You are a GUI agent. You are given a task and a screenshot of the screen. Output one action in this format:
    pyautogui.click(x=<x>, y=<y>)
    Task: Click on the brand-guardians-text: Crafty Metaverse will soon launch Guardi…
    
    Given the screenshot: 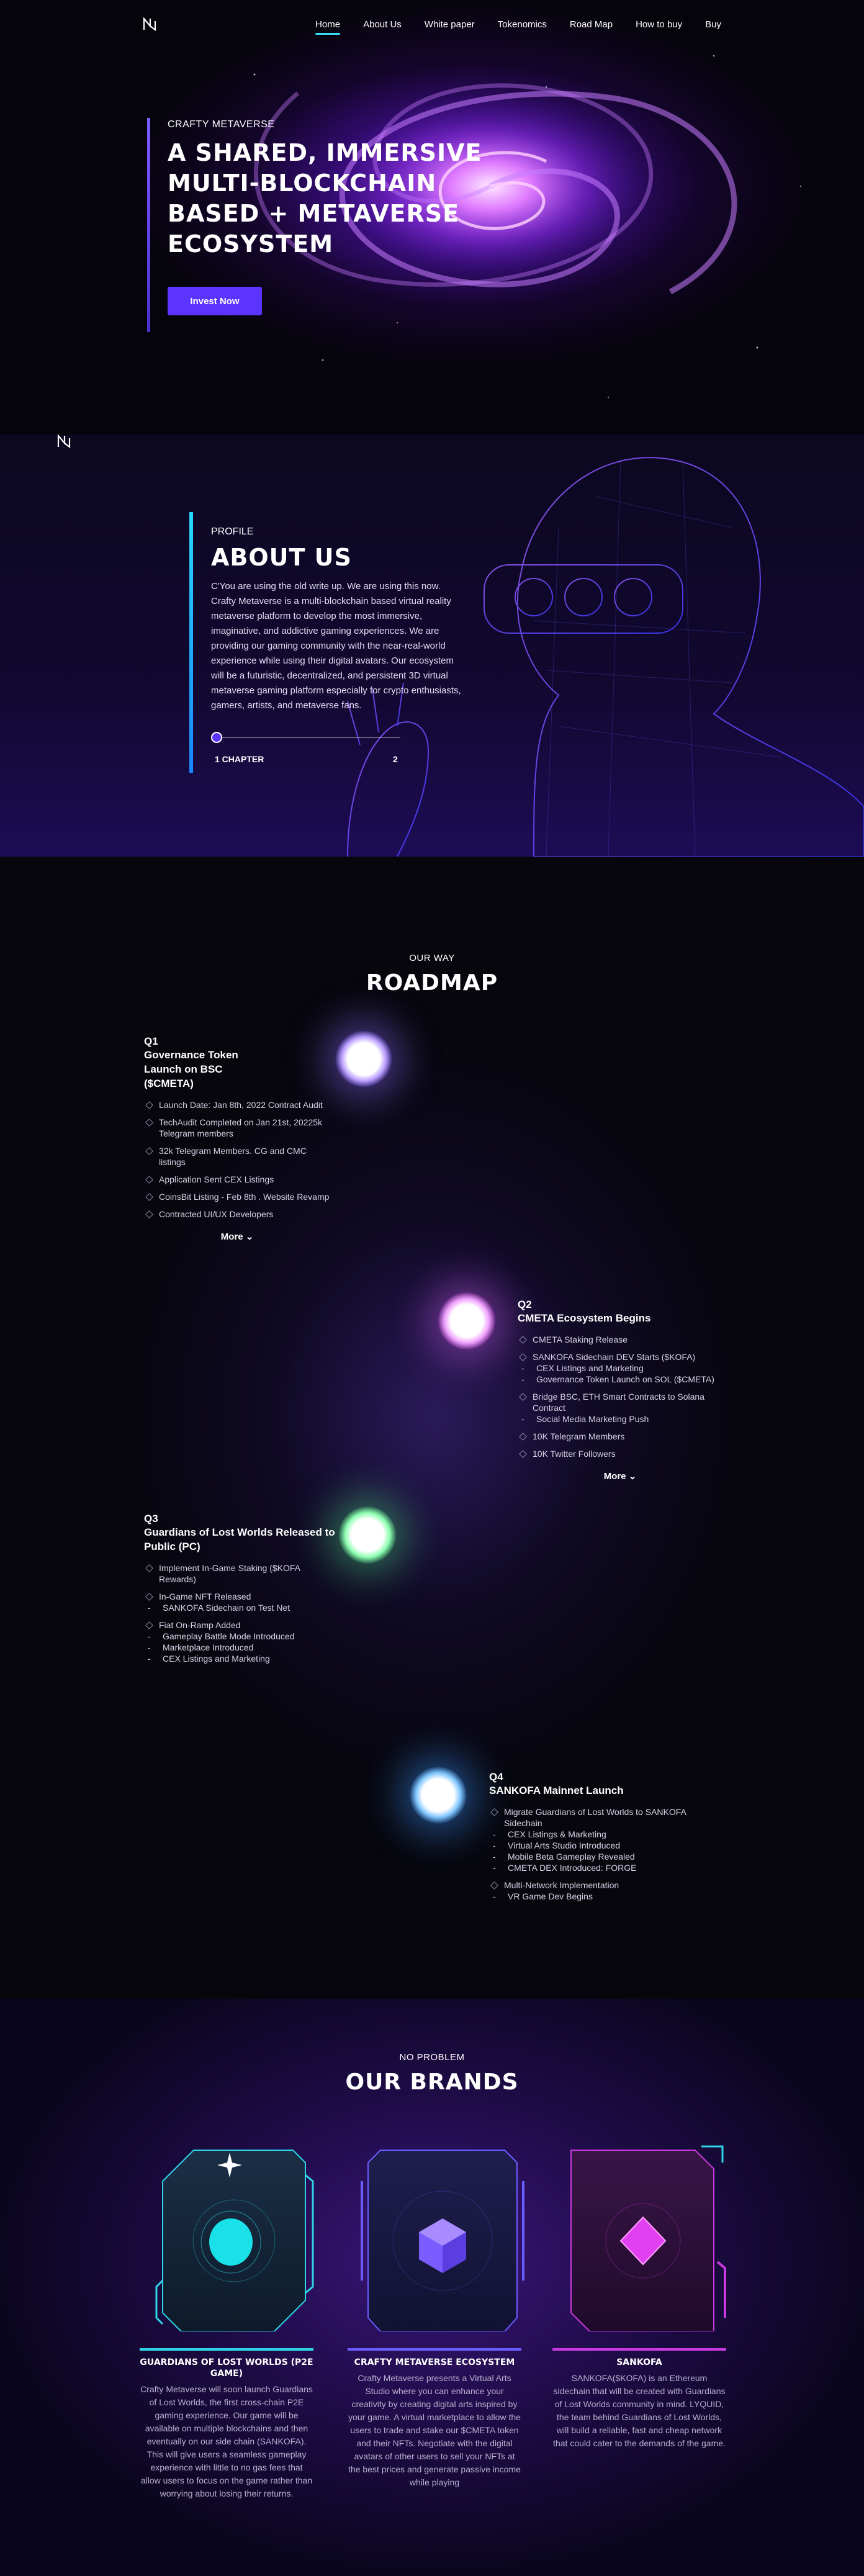 What is the action you would take?
    pyautogui.click(x=227, y=2441)
    